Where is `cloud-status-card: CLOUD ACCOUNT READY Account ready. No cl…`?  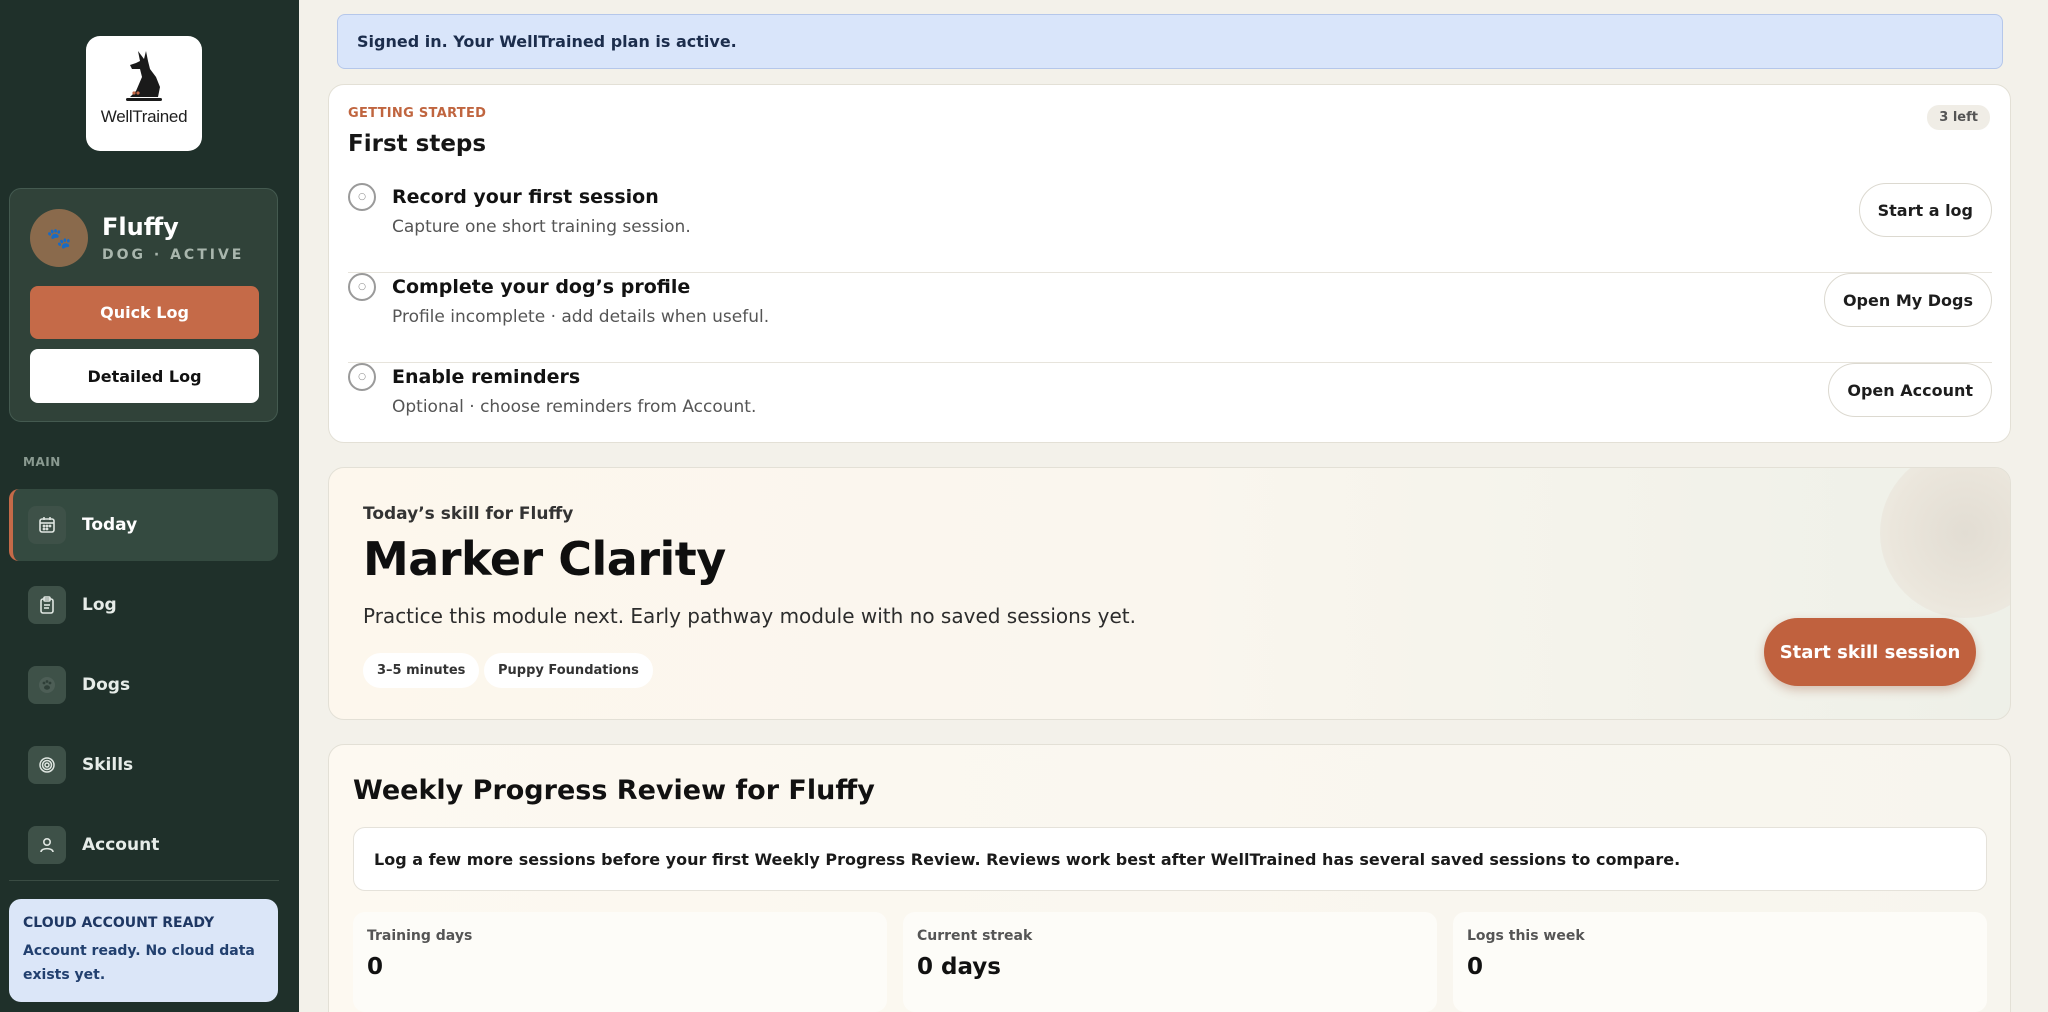
cloud-status-card: CLOUD ACCOUNT READY Account ready. No cl… is located at coordinates (143, 950).